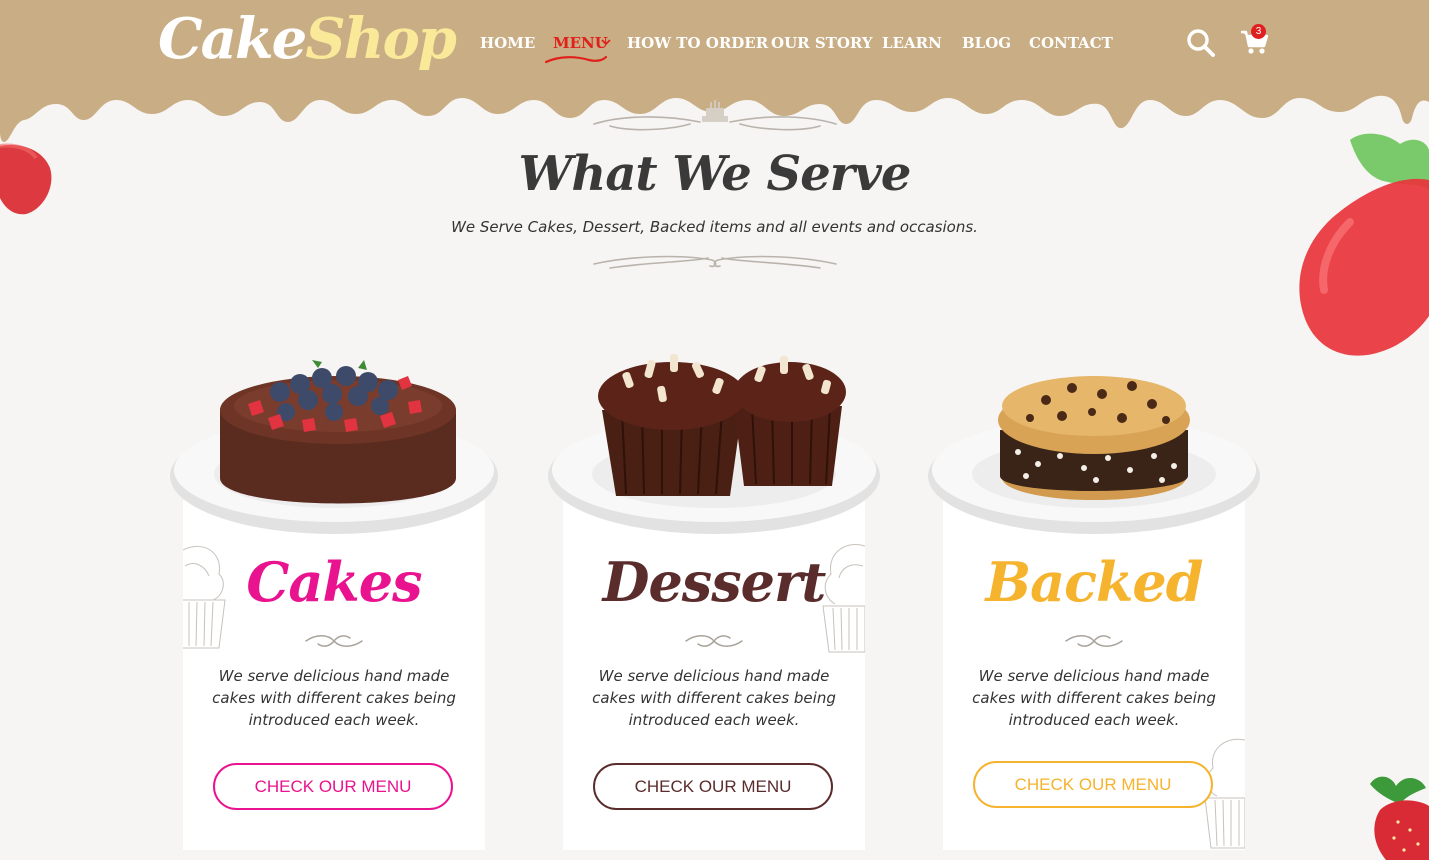  I want to click on nav-item-home: HOME, so click(507, 43).